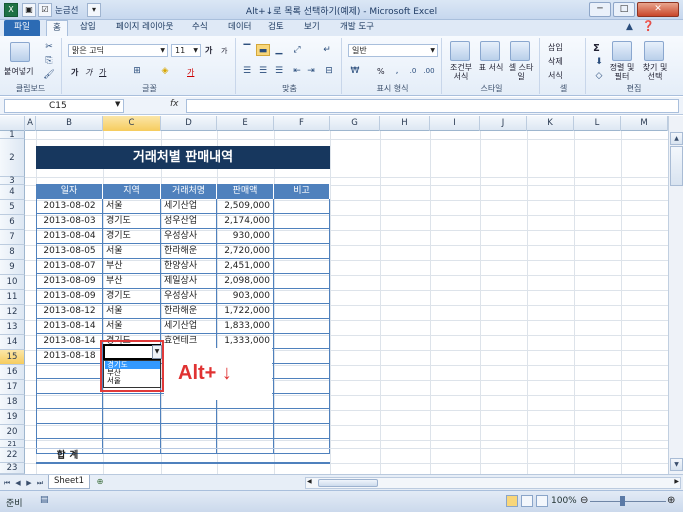 This screenshot has width=683, height=512. Describe the element at coordinates (655, 72) in the screenshot. I see `find-select-button: 찾기 및 선택` at that location.